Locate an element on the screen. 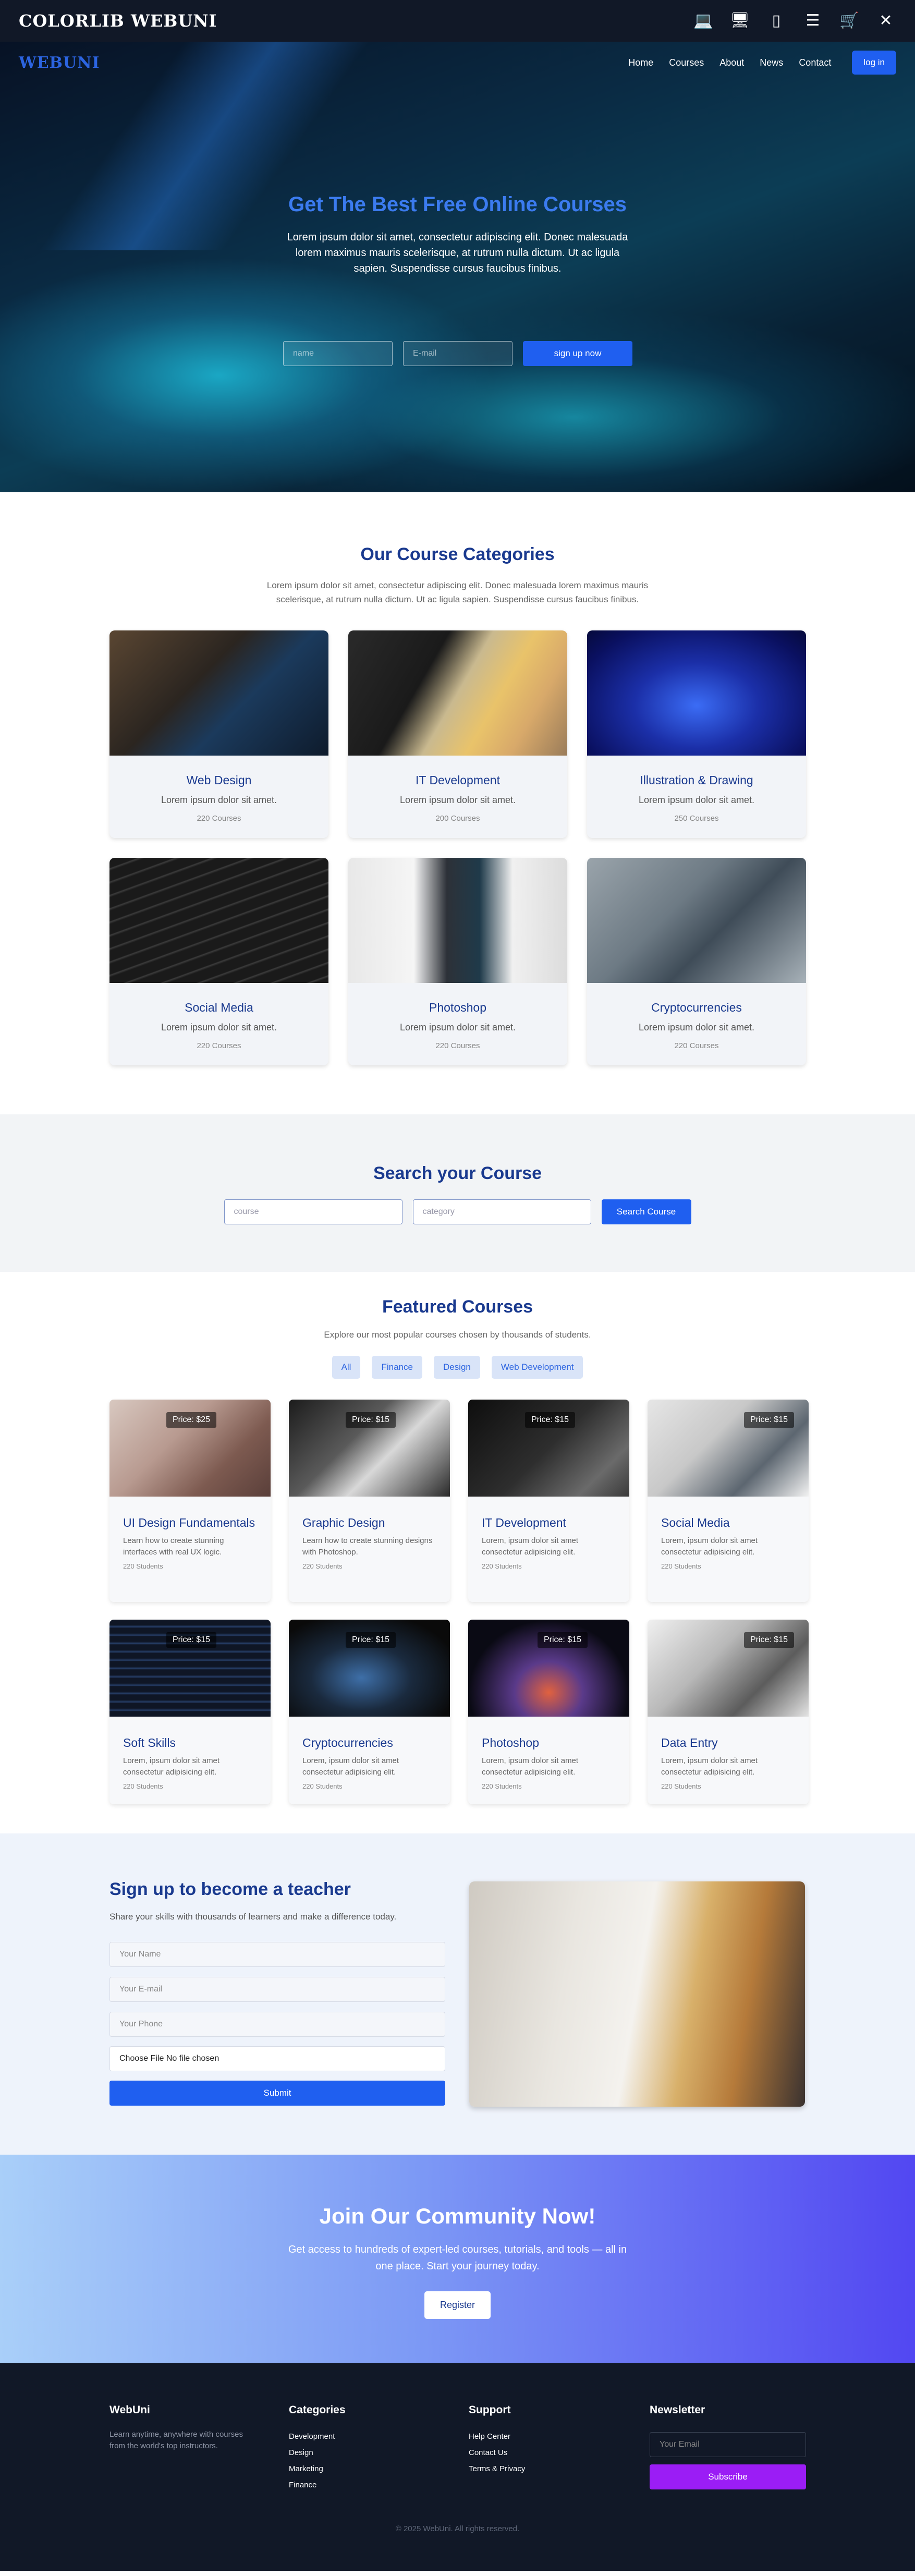 This screenshot has width=915, height=2576. search-title: Search your Course is located at coordinates (458, 1173).